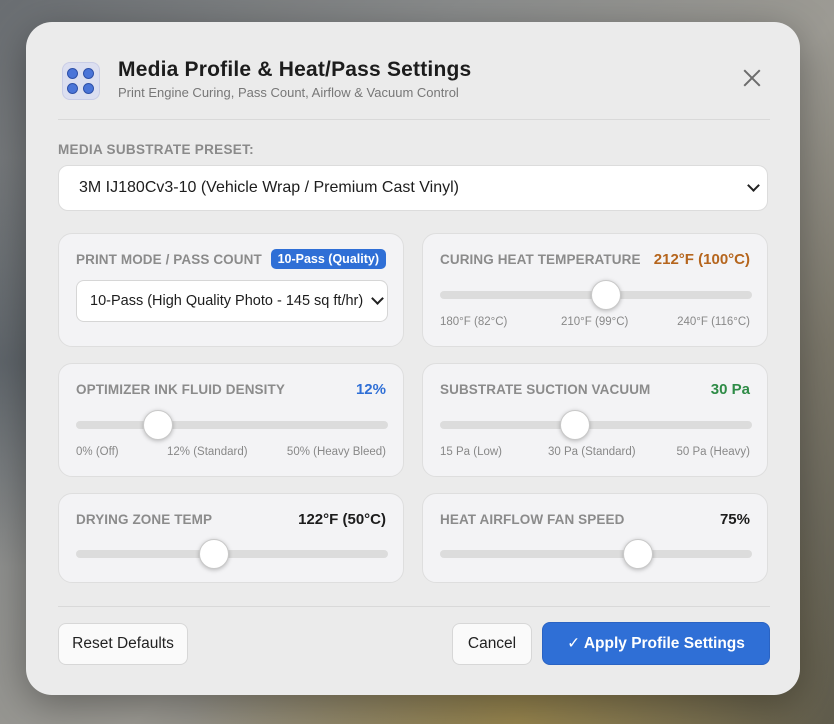 The height and width of the screenshot is (724, 834). Describe the element at coordinates (81, 81) in the screenshot. I see `media-settings-icon` at that location.